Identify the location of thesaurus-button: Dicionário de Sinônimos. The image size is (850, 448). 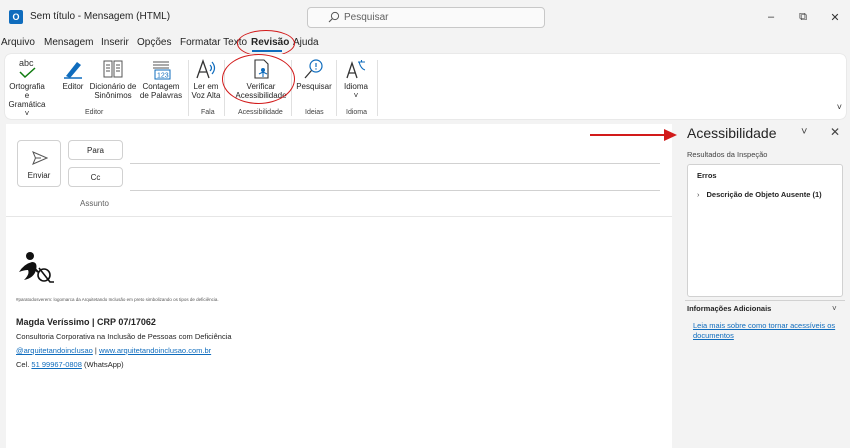
(113, 77).